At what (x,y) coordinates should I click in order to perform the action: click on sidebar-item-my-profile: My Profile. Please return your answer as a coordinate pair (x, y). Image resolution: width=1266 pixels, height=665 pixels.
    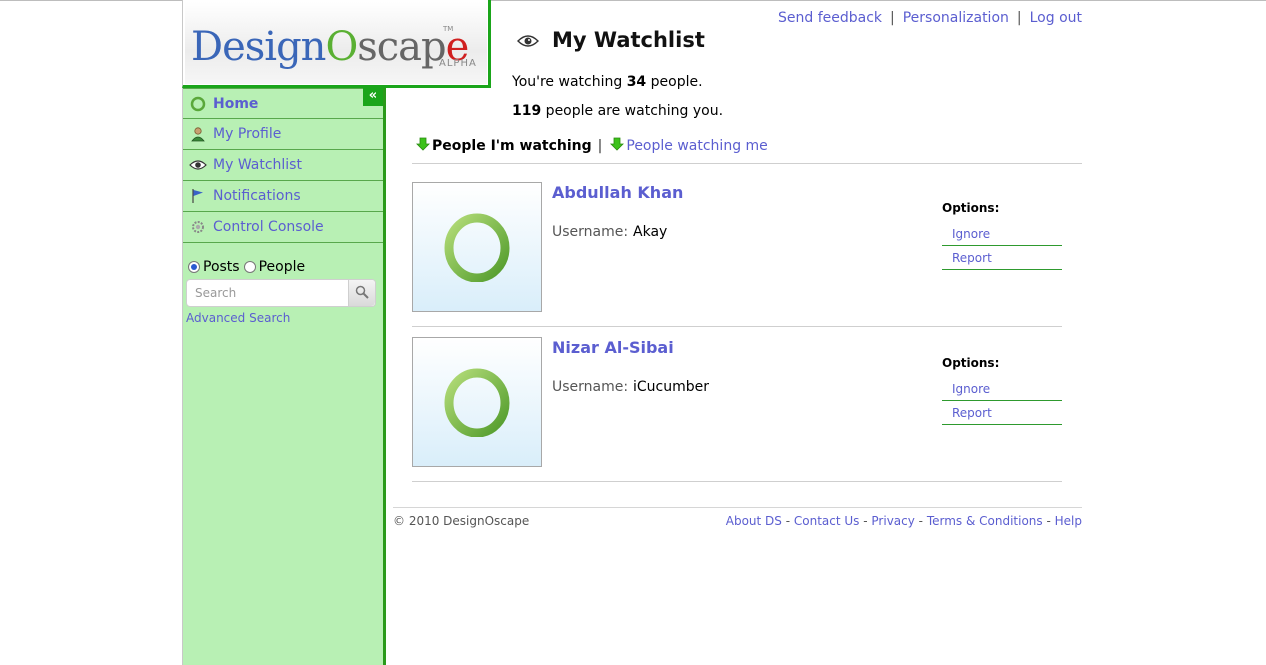
    Looking at the image, I should click on (283, 134).